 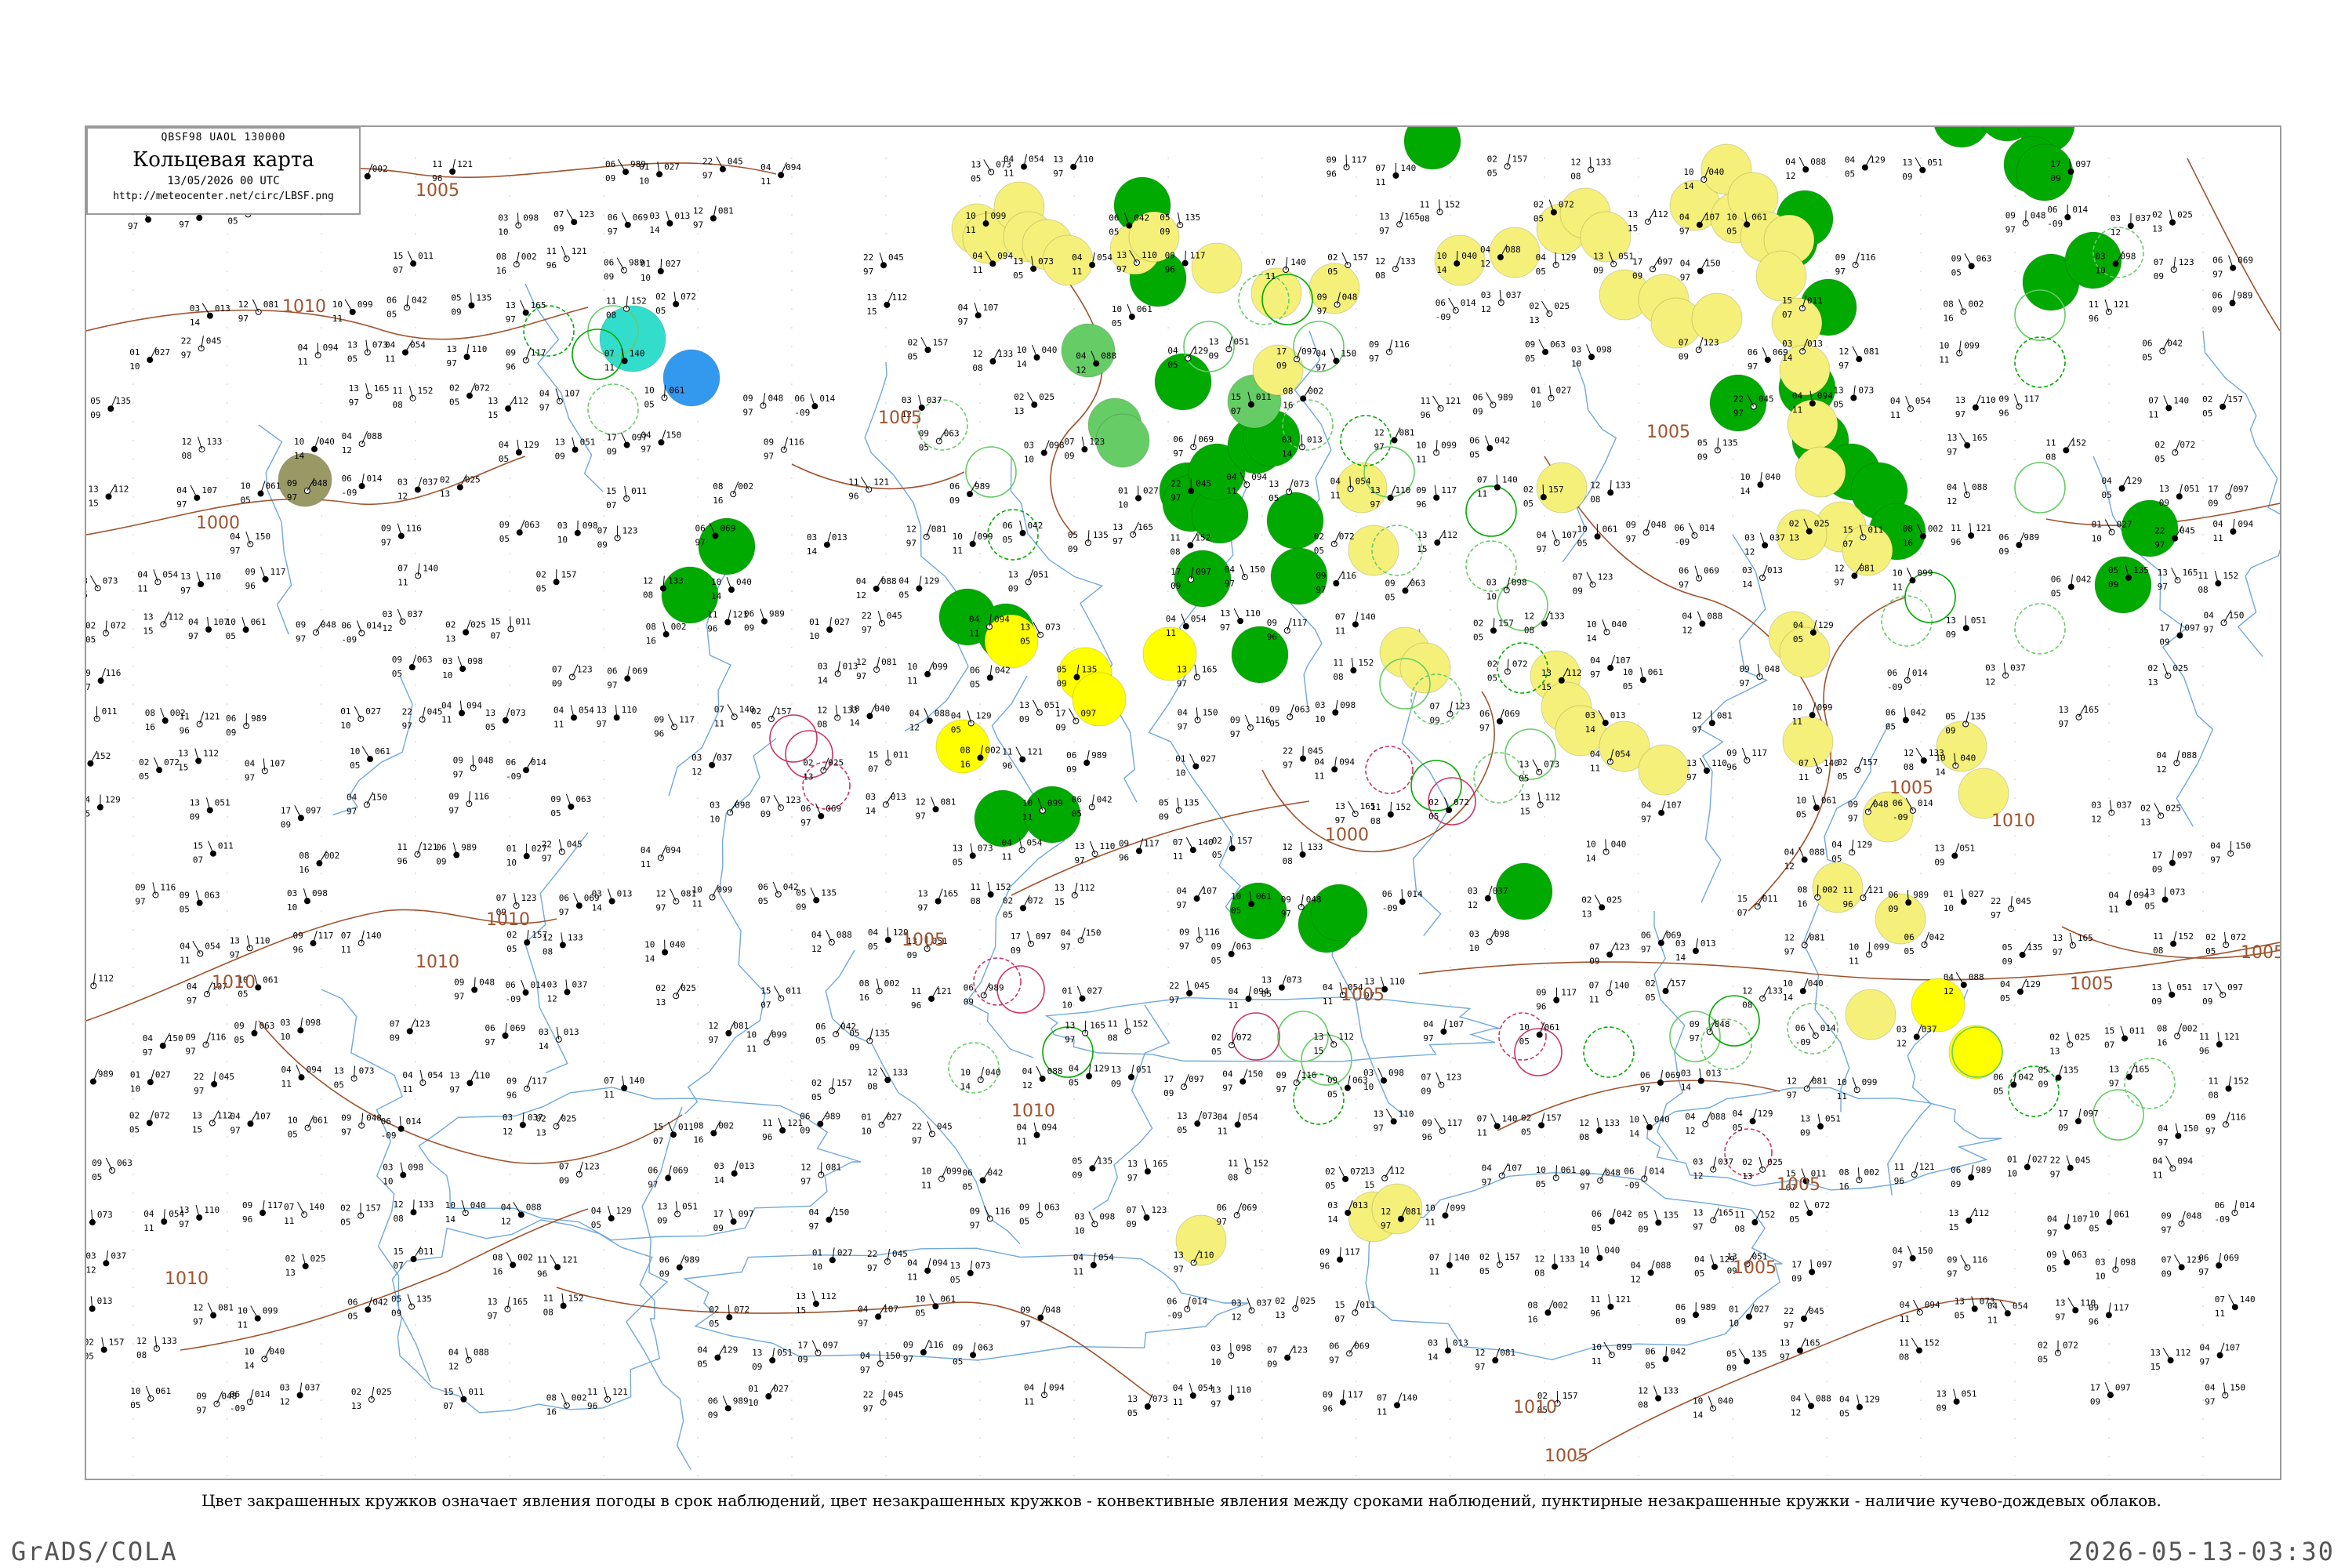 I want to click on station-plot: 11 12196, so click(x=1441, y=407).